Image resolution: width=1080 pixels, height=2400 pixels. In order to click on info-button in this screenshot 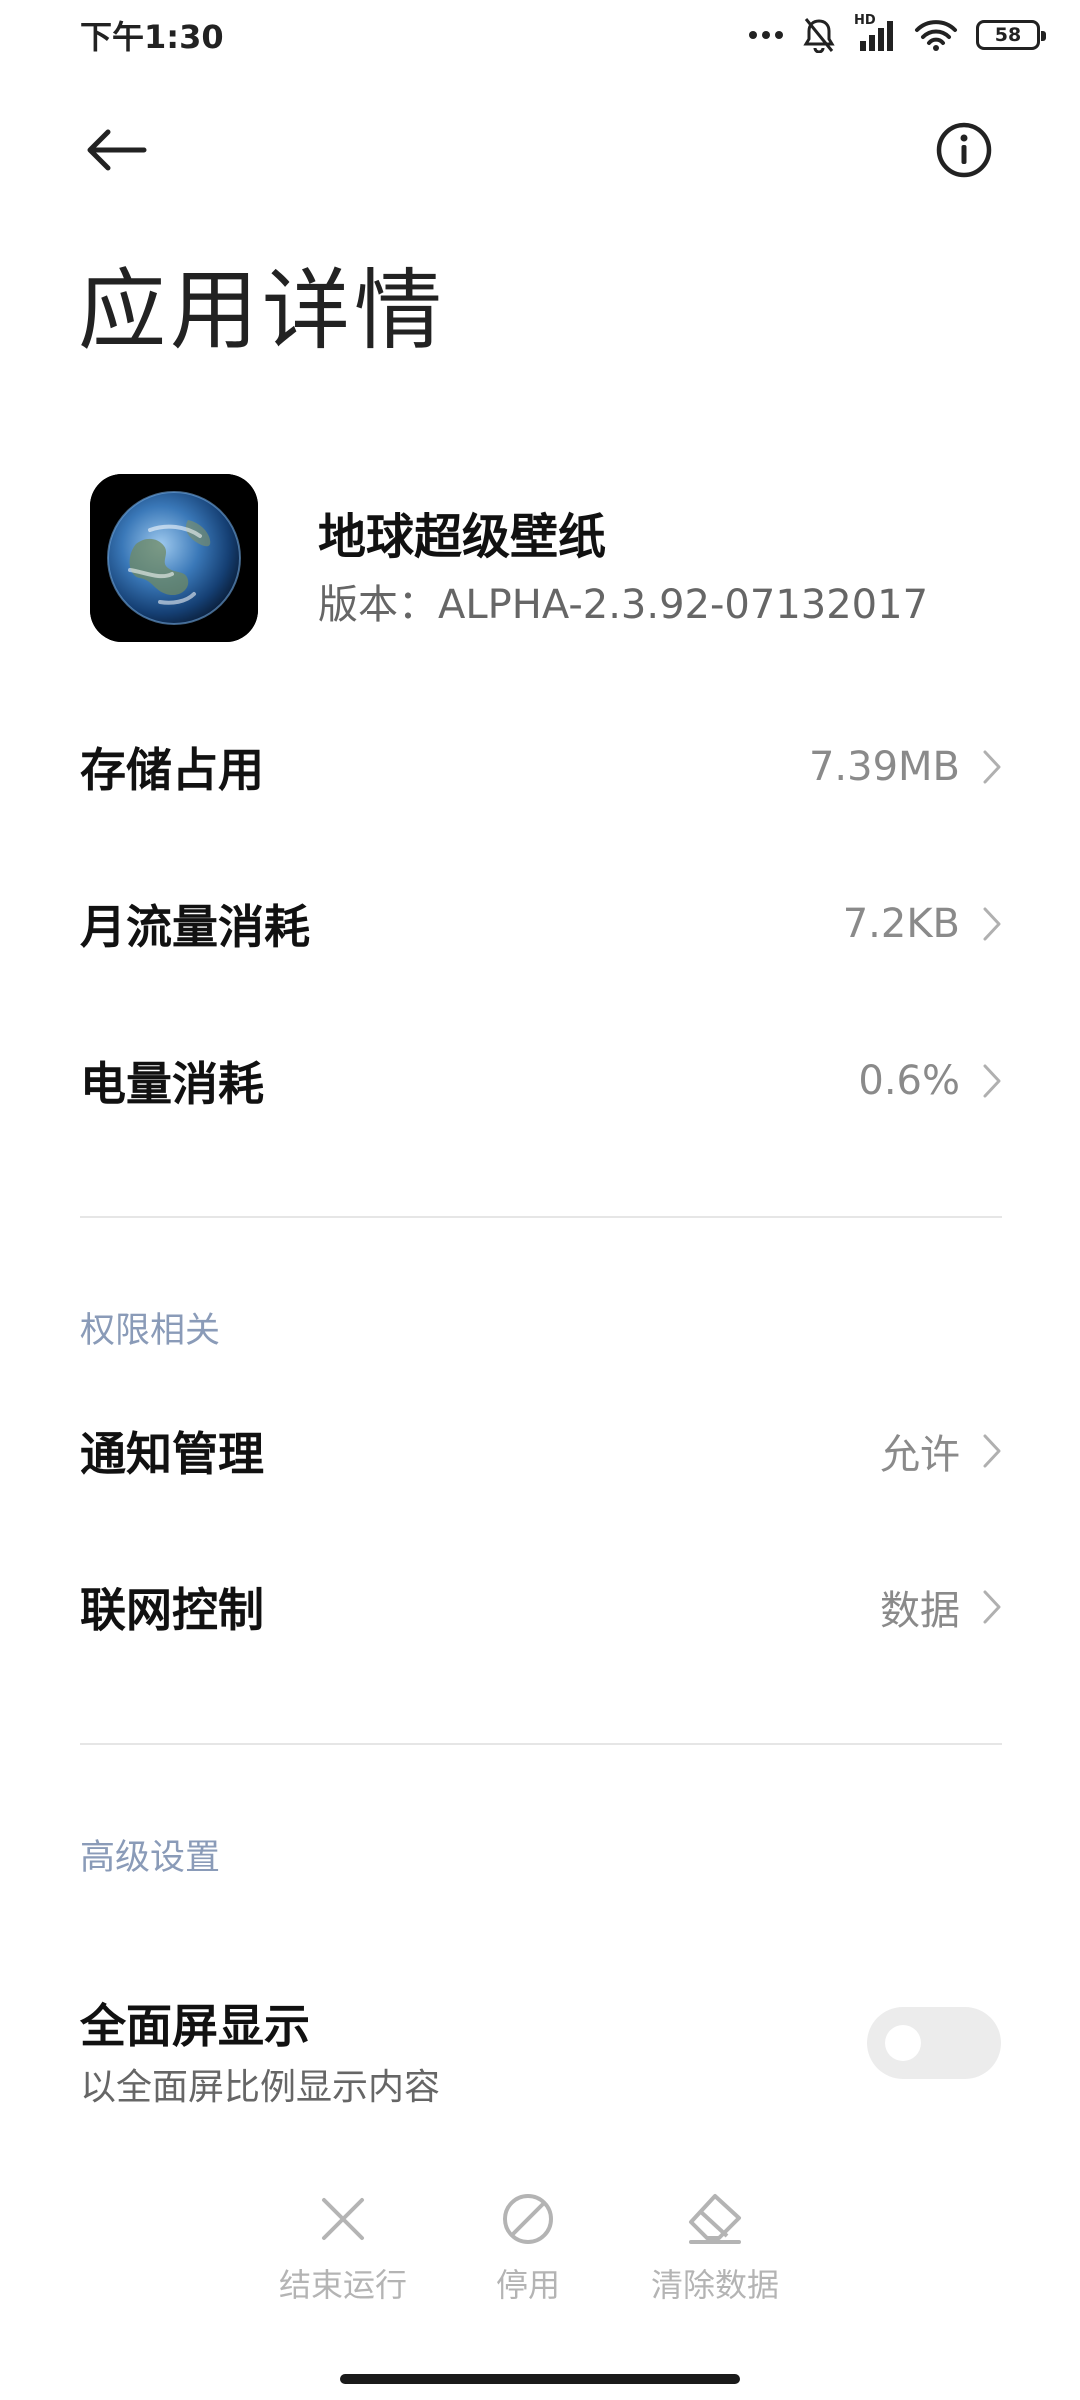, I will do `click(964, 150)`.